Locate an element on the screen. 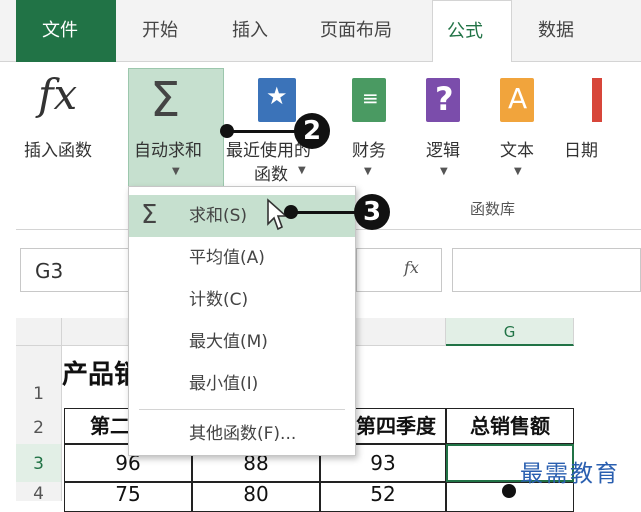 This screenshot has height=512, width=641. question-icon: ? is located at coordinates (444, 99).